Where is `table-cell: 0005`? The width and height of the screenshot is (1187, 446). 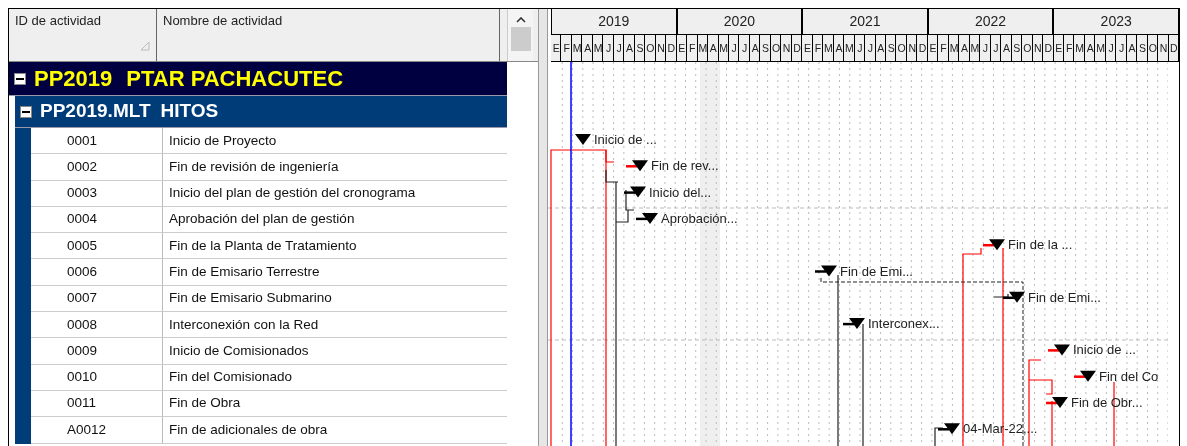
table-cell: 0005 is located at coordinates (97, 246).